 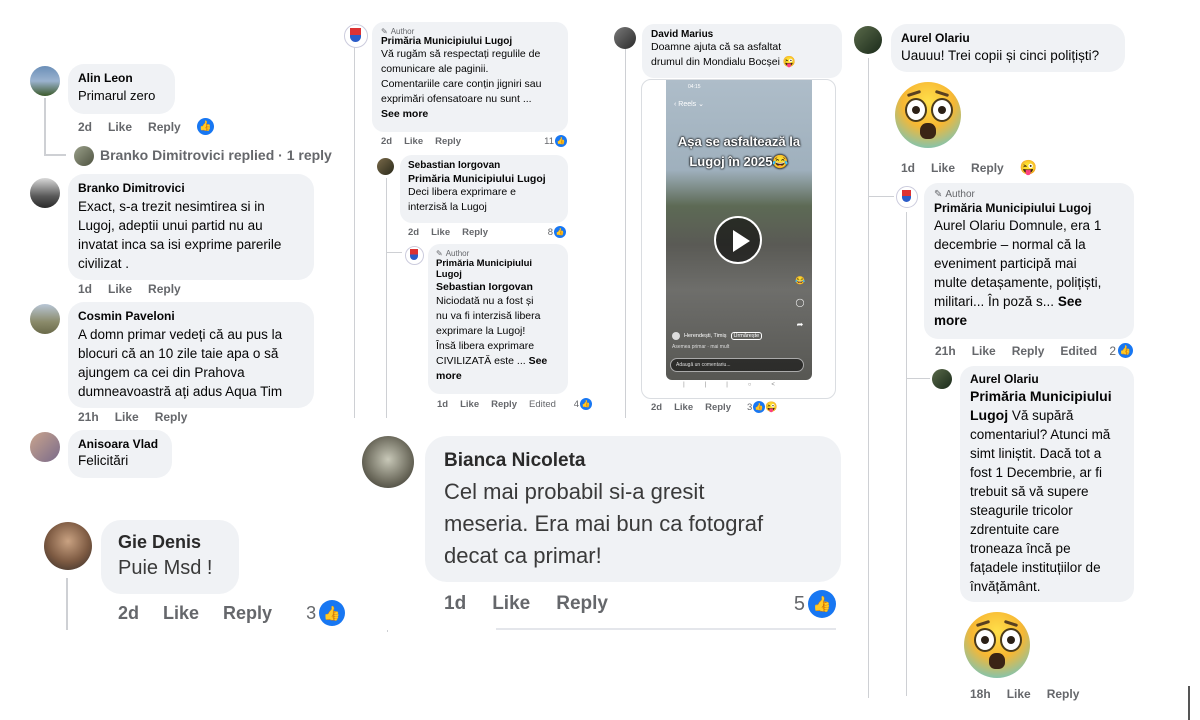 I want to click on comment-author: Primăria Municipiului, so click(x=498, y=263).